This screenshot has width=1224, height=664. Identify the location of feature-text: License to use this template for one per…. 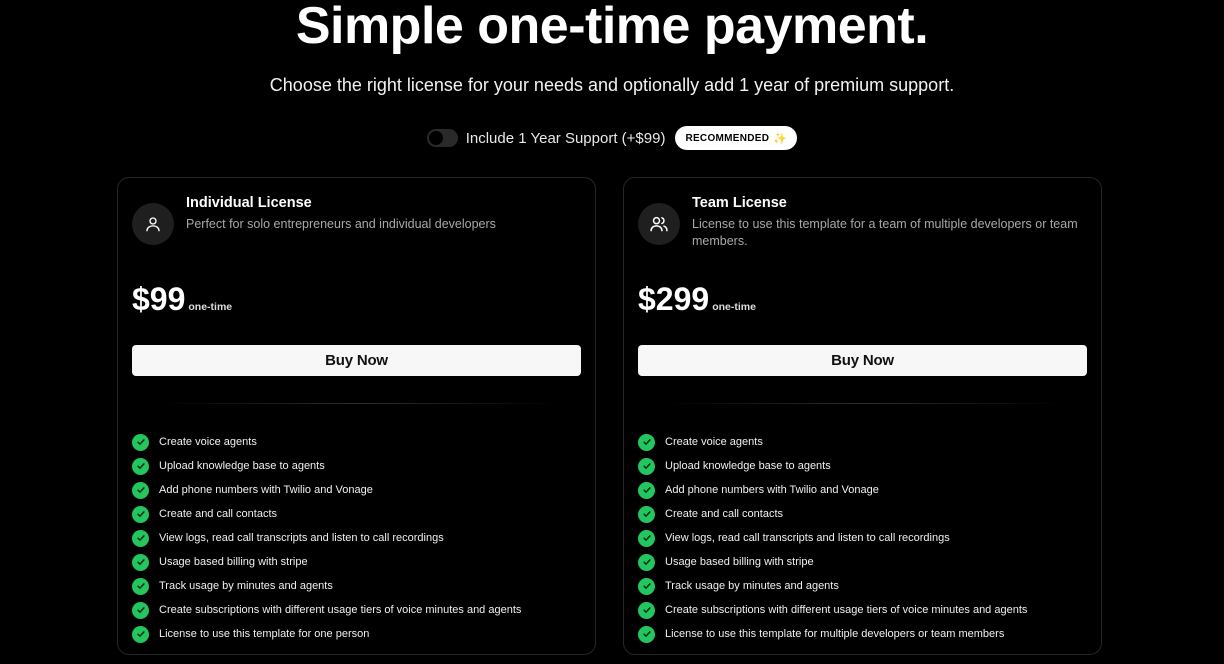
(264, 634).